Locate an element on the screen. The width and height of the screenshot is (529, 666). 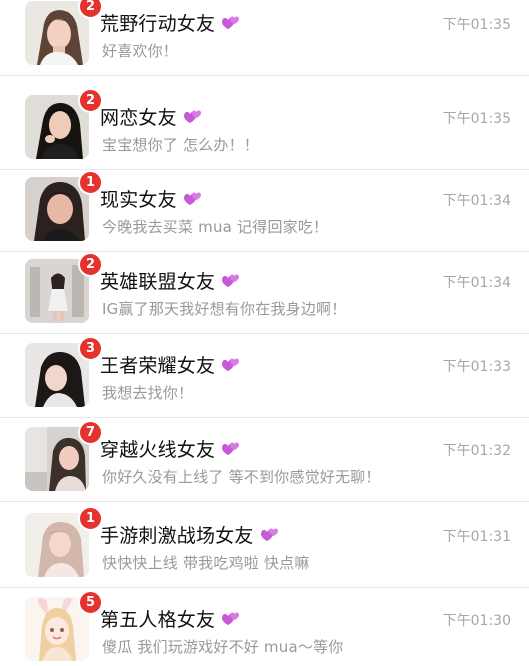
chat-title: 荒野行动女友 is located at coordinates (171, 22).